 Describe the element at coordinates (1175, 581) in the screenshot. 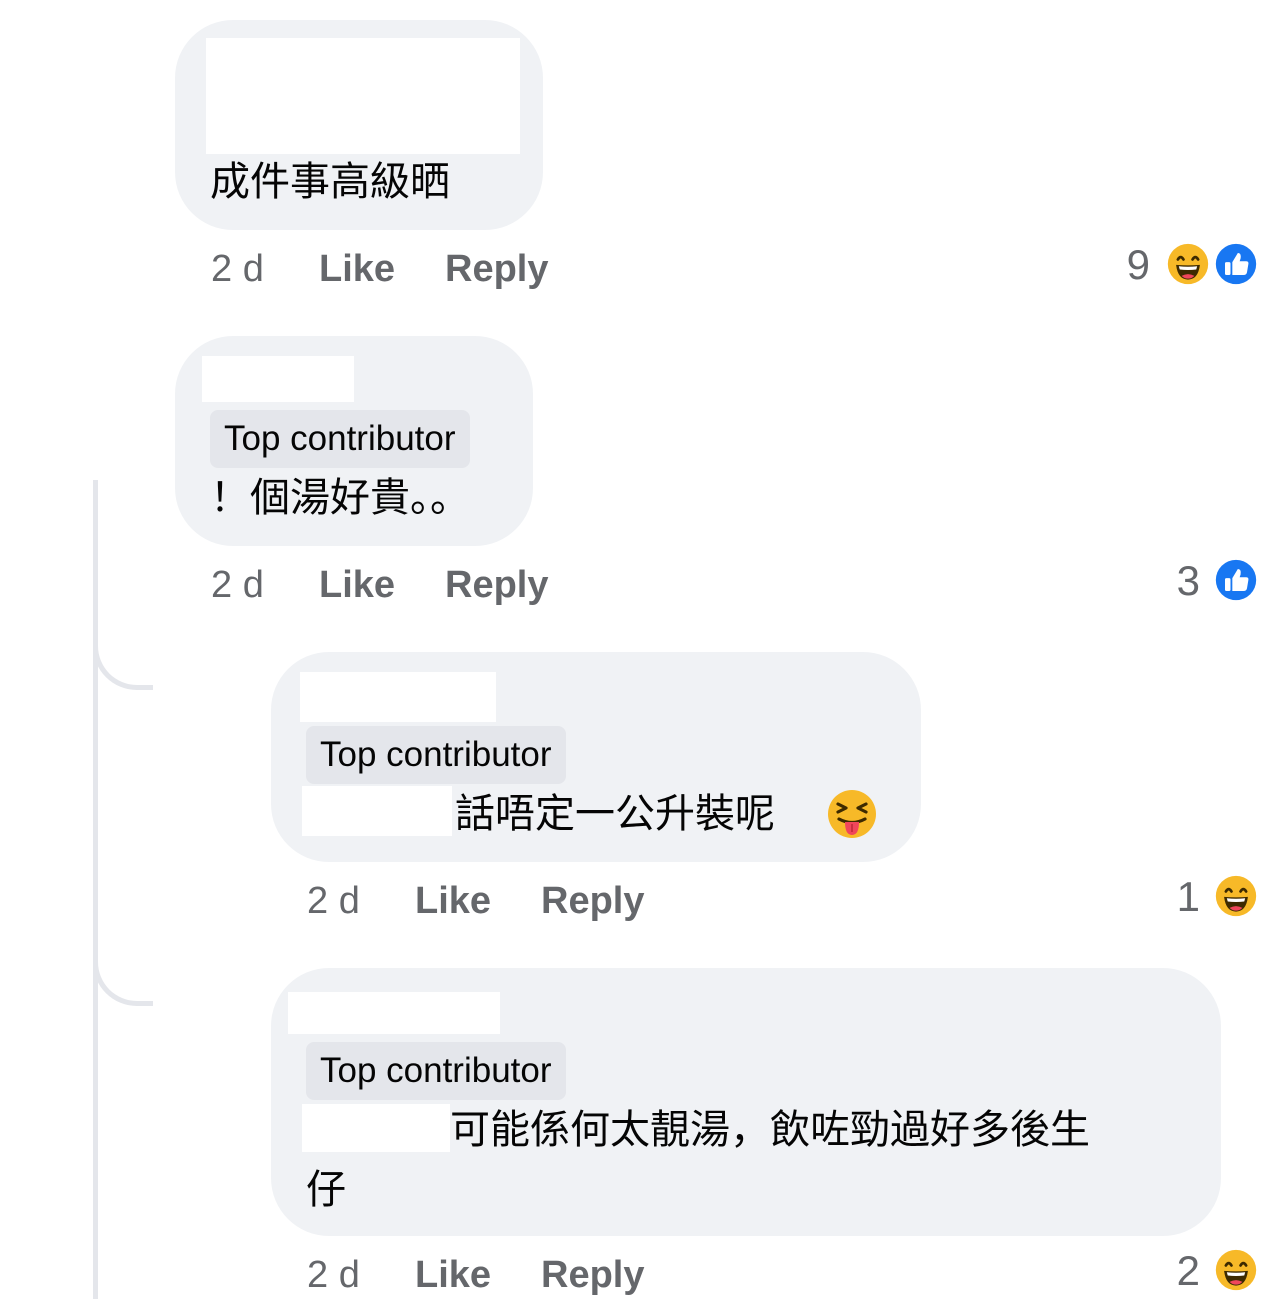

I see `reaction-count: 3` at that location.